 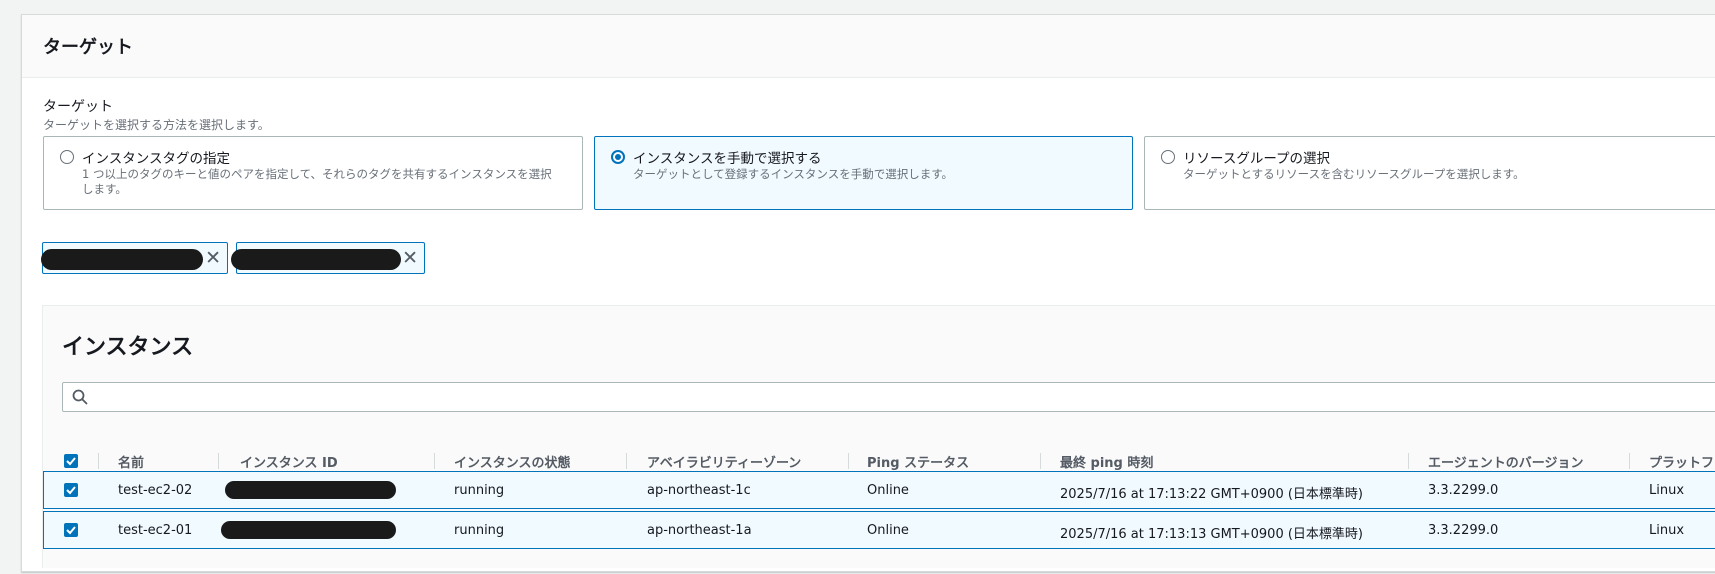 What do you see at coordinates (699, 530) in the screenshot?
I see `cell-availability-zone: ap-northeast-1a` at bounding box center [699, 530].